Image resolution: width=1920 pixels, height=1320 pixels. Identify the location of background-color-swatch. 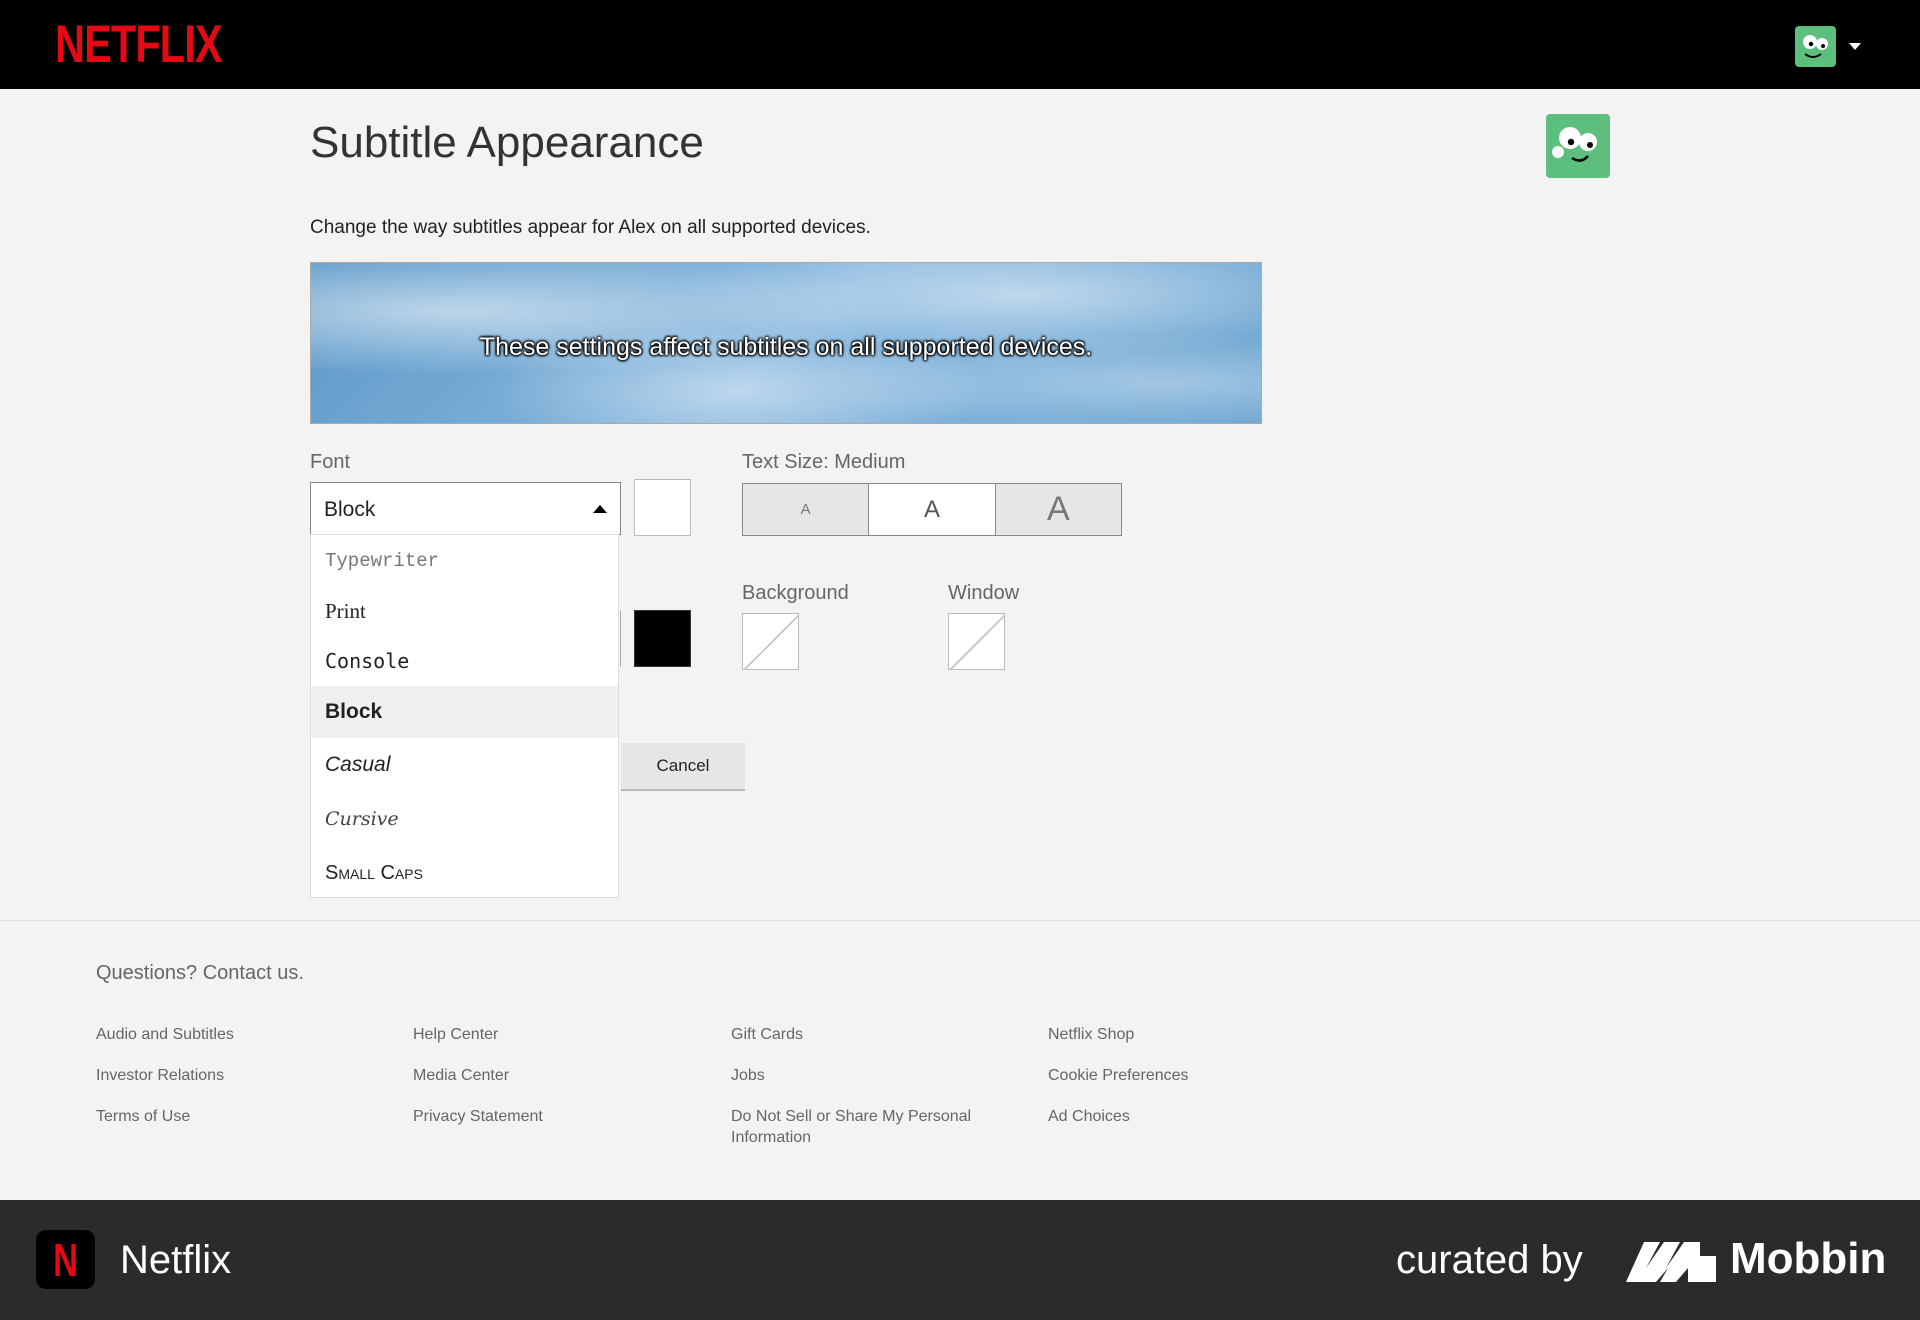
(770, 641).